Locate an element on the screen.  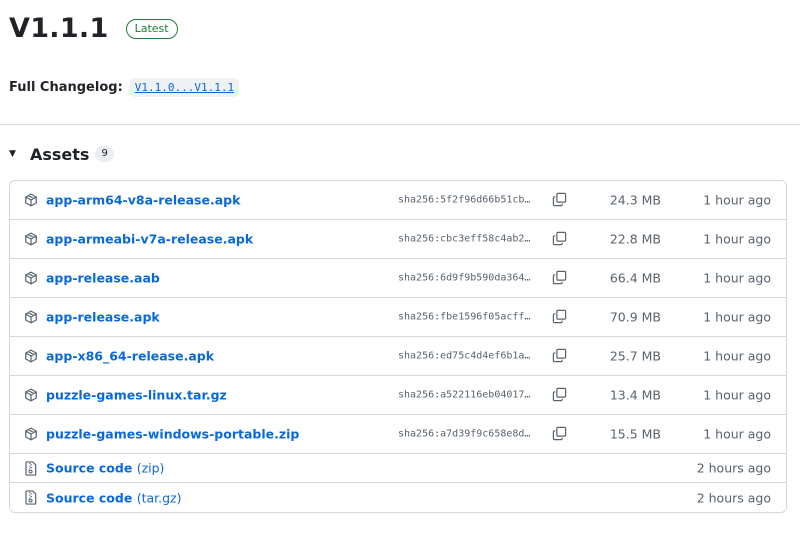
release-title: V1.1.1 is located at coordinates (59, 28).